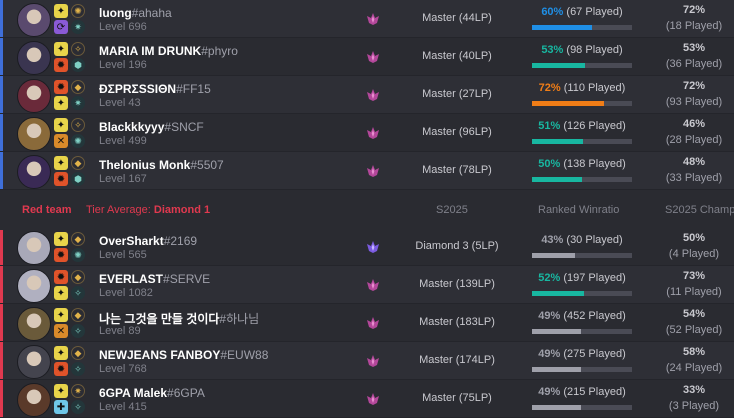  I want to click on player-name: 6GPA Malek#6GPA, so click(152, 393).